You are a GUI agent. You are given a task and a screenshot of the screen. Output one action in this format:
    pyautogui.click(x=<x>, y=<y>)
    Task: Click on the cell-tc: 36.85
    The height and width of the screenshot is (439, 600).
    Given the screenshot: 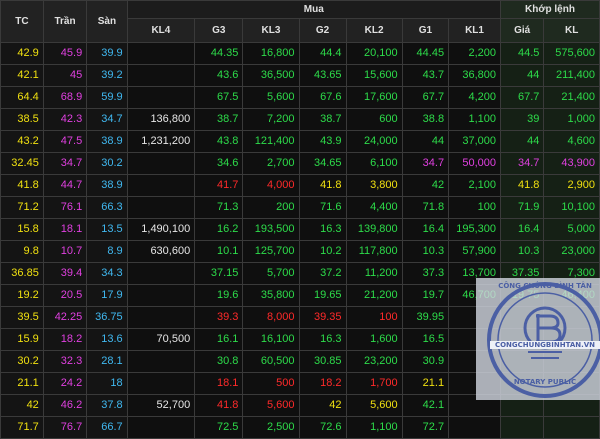 What is the action you would take?
    pyautogui.click(x=22, y=273)
    